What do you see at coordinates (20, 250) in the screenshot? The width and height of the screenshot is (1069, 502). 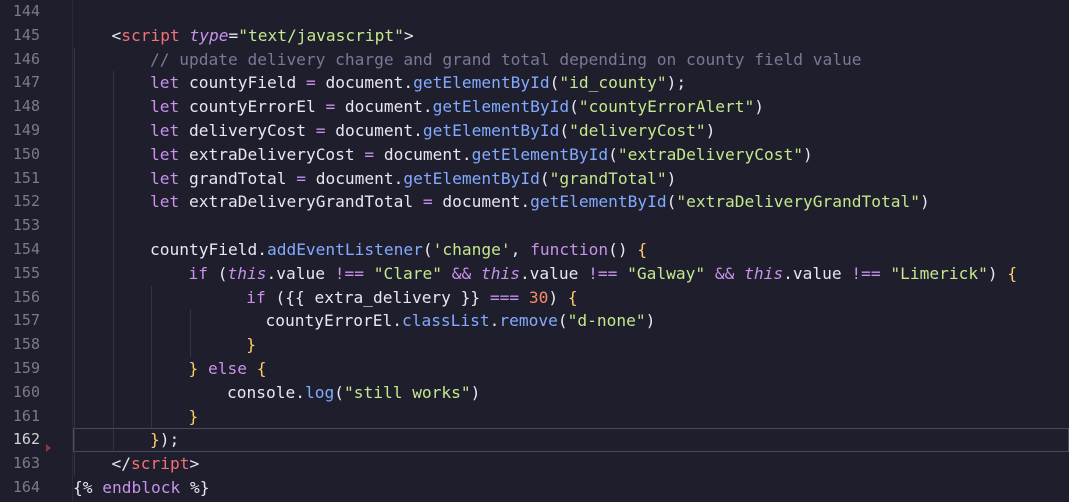 I see `line-number: 154` at bounding box center [20, 250].